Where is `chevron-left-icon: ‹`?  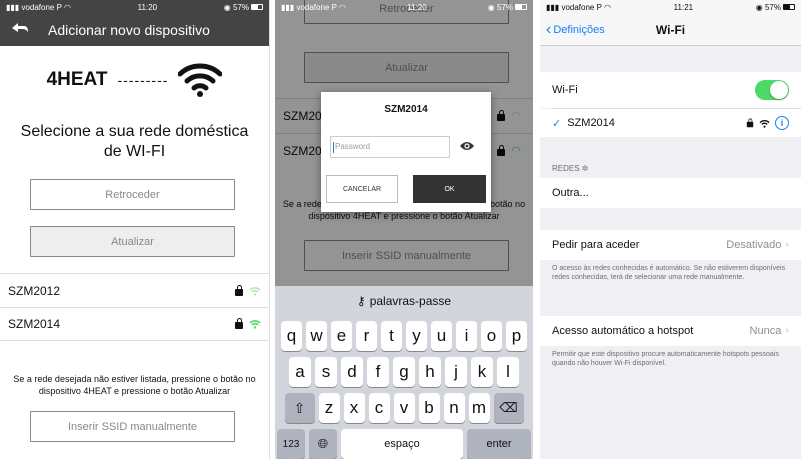
chevron-left-icon: ‹ is located at coordinates (549, 29).